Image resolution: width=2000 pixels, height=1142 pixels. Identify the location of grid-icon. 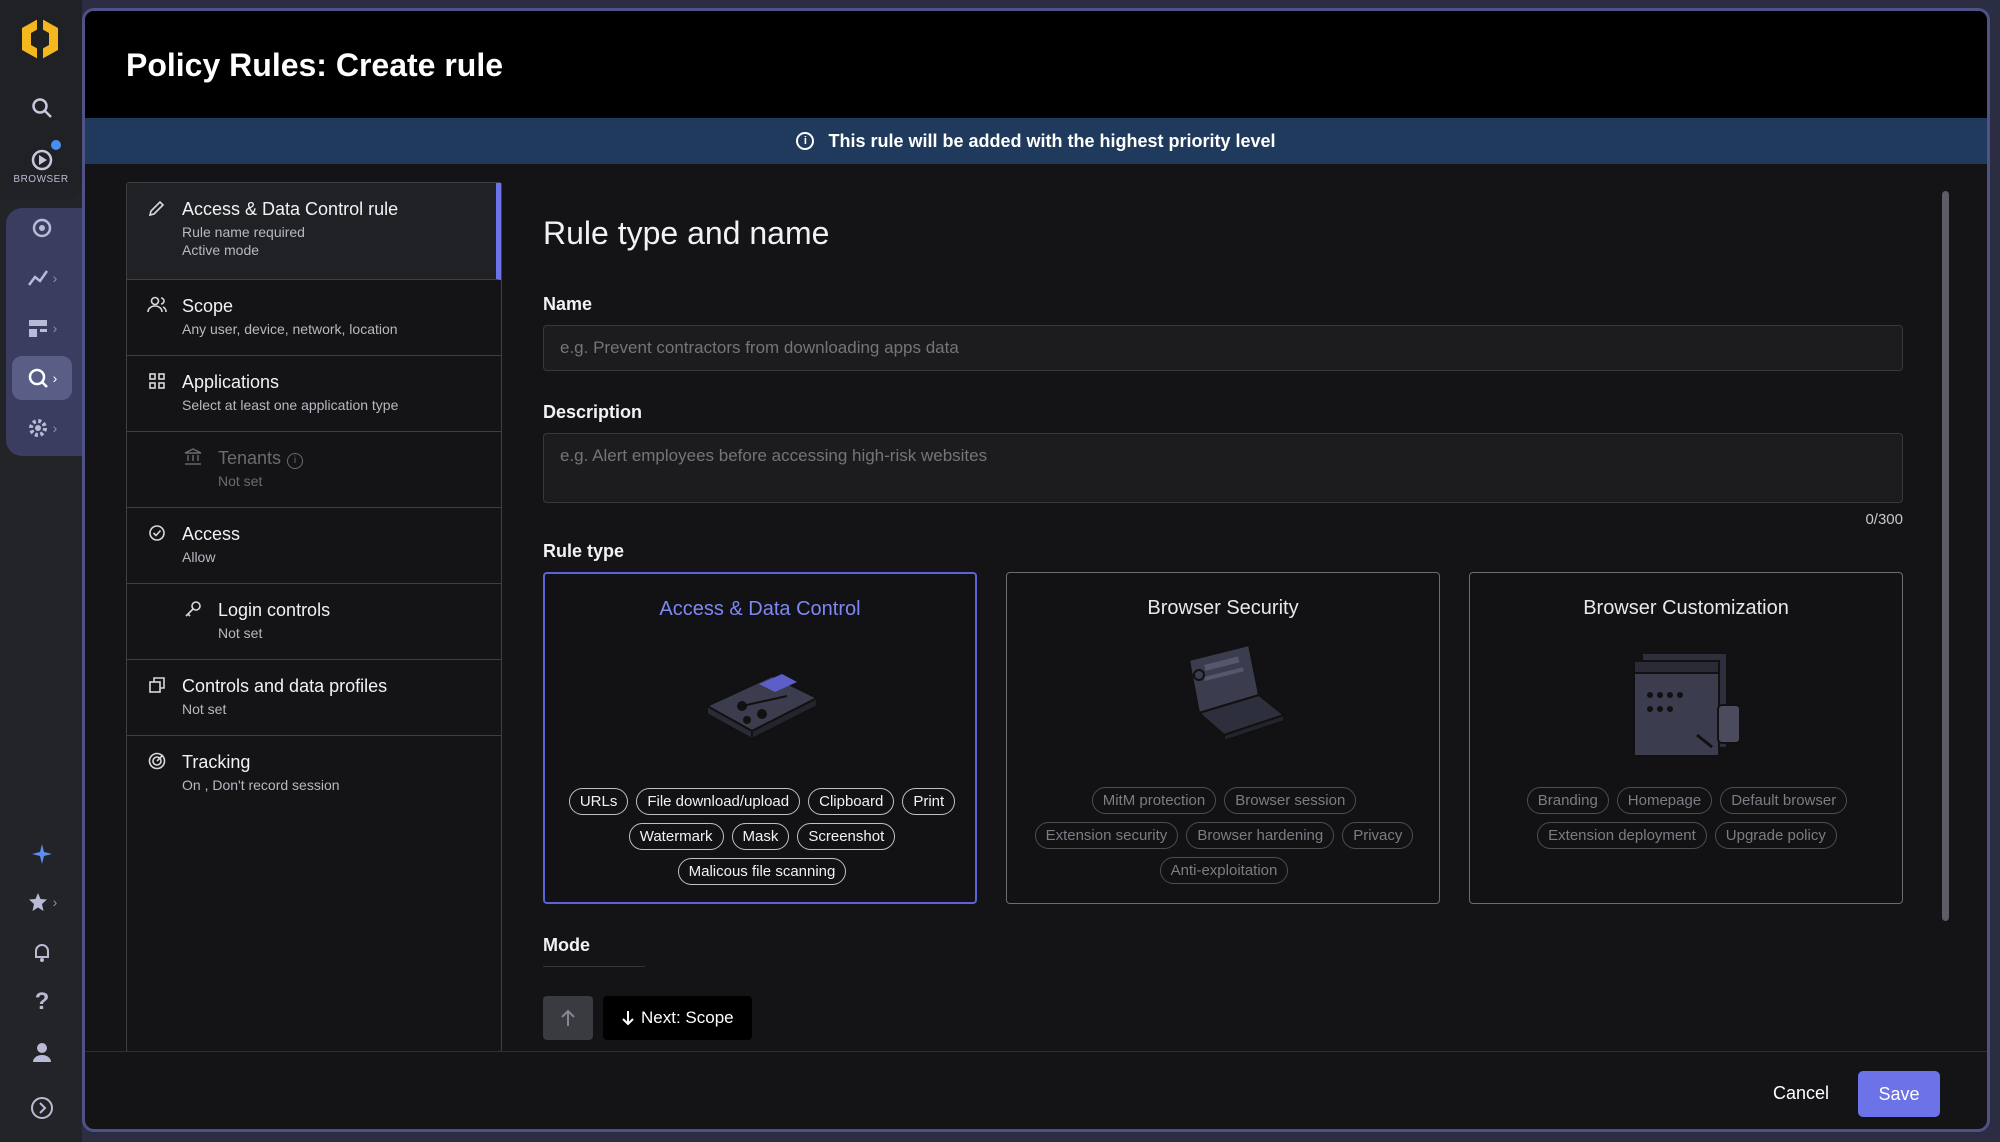
(157, 382).